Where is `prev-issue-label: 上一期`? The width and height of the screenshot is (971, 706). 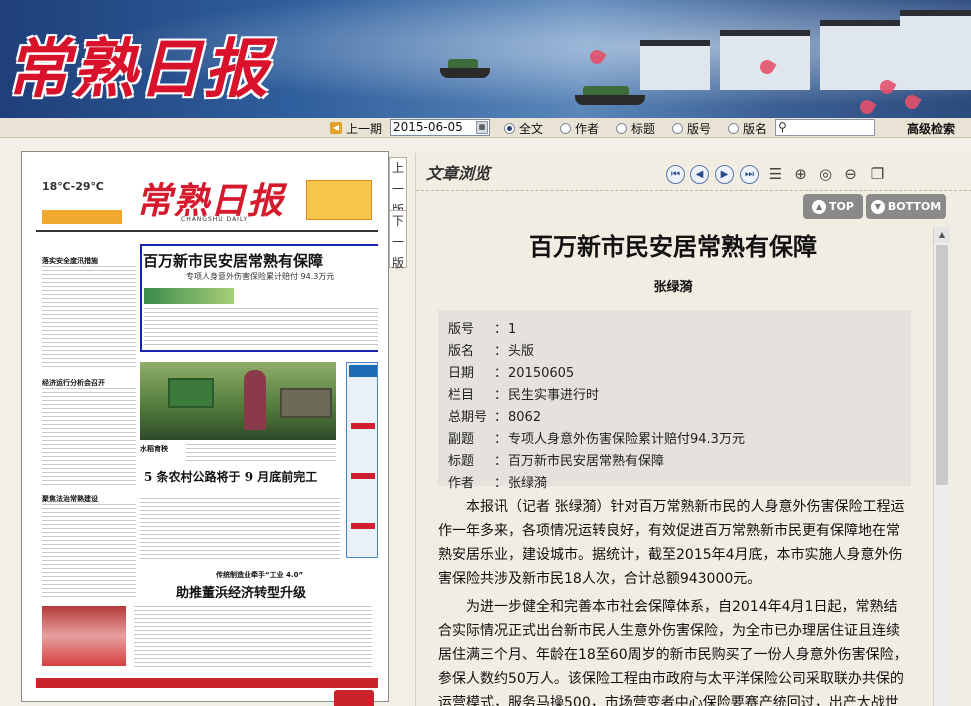
prev-issue-label: 上一期 is located at coordinates (364, 128).